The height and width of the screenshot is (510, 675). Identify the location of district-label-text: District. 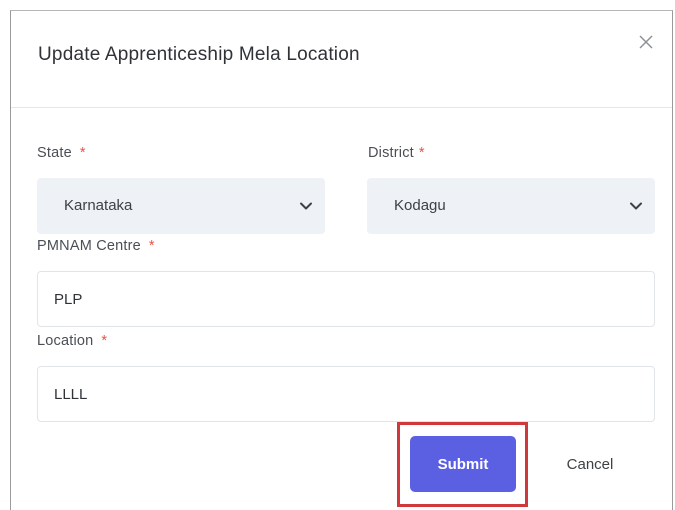
(391, 153).